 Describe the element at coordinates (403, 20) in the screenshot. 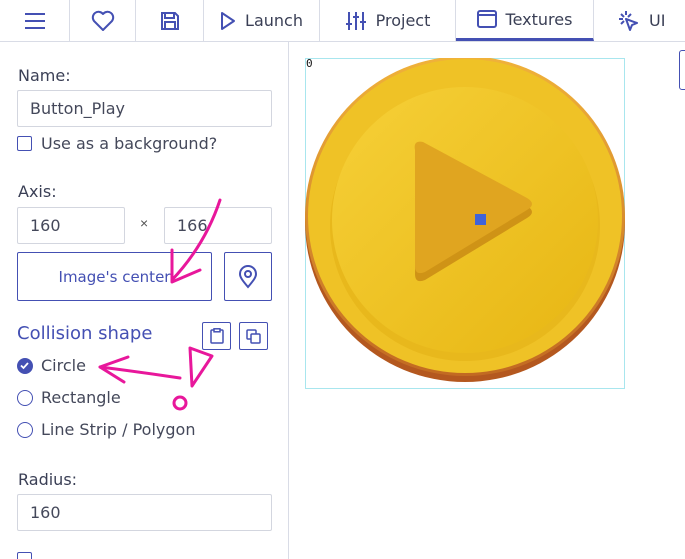

I see `project-label: Project` at that location.